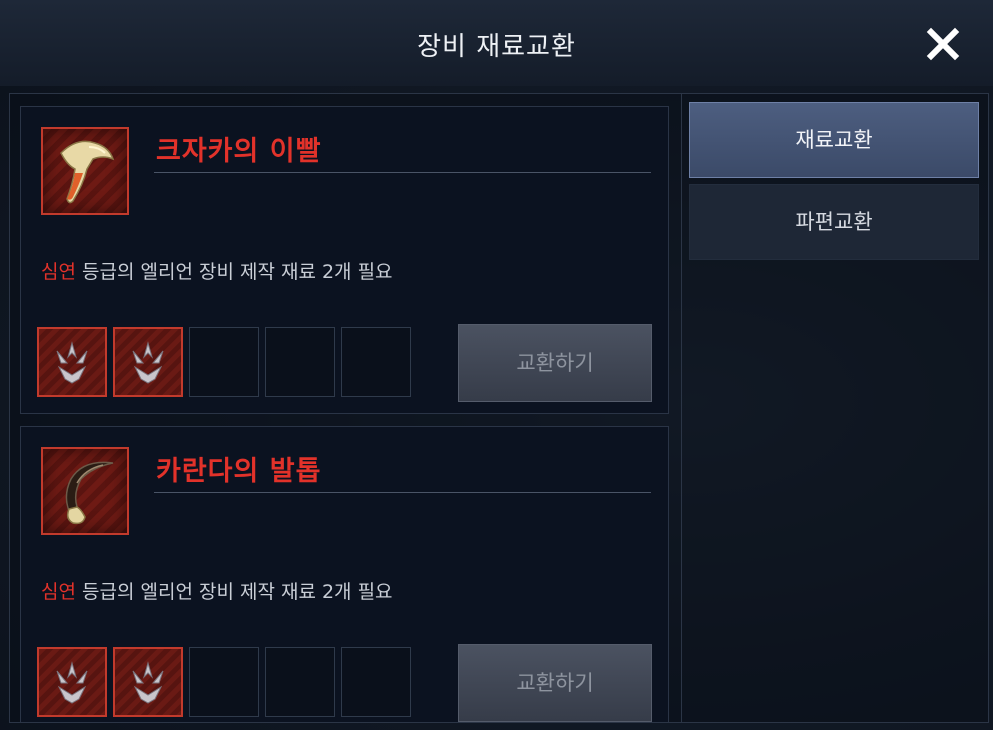  What do you see at coordinates (89, 493) in the screenshot?
I see `claw-icon` at bounding box center [89, 493].